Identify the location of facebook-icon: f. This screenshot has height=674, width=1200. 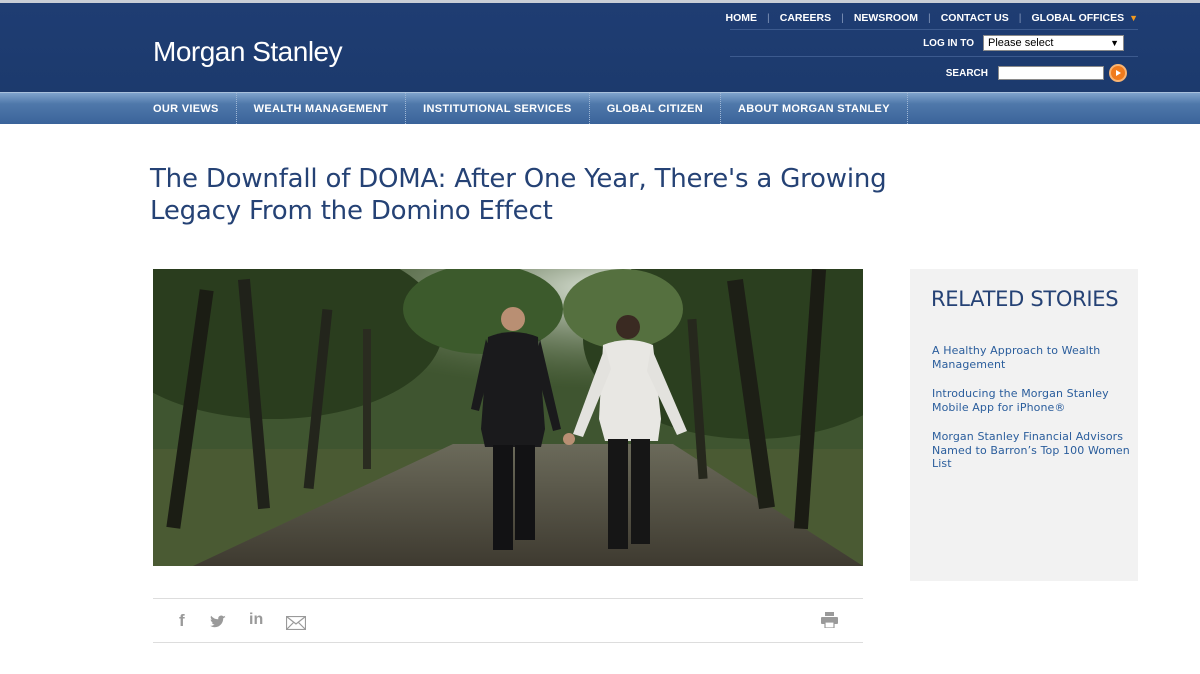
(182, 621).